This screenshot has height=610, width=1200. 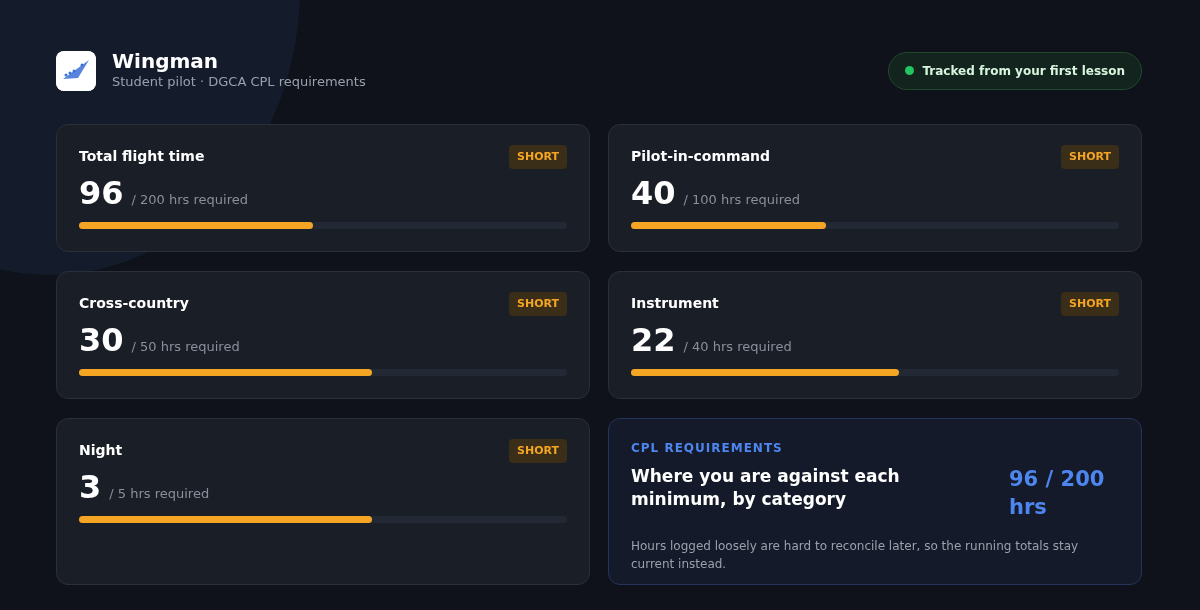 I want to click on metric-value: 30, so click(x=101, y=340).